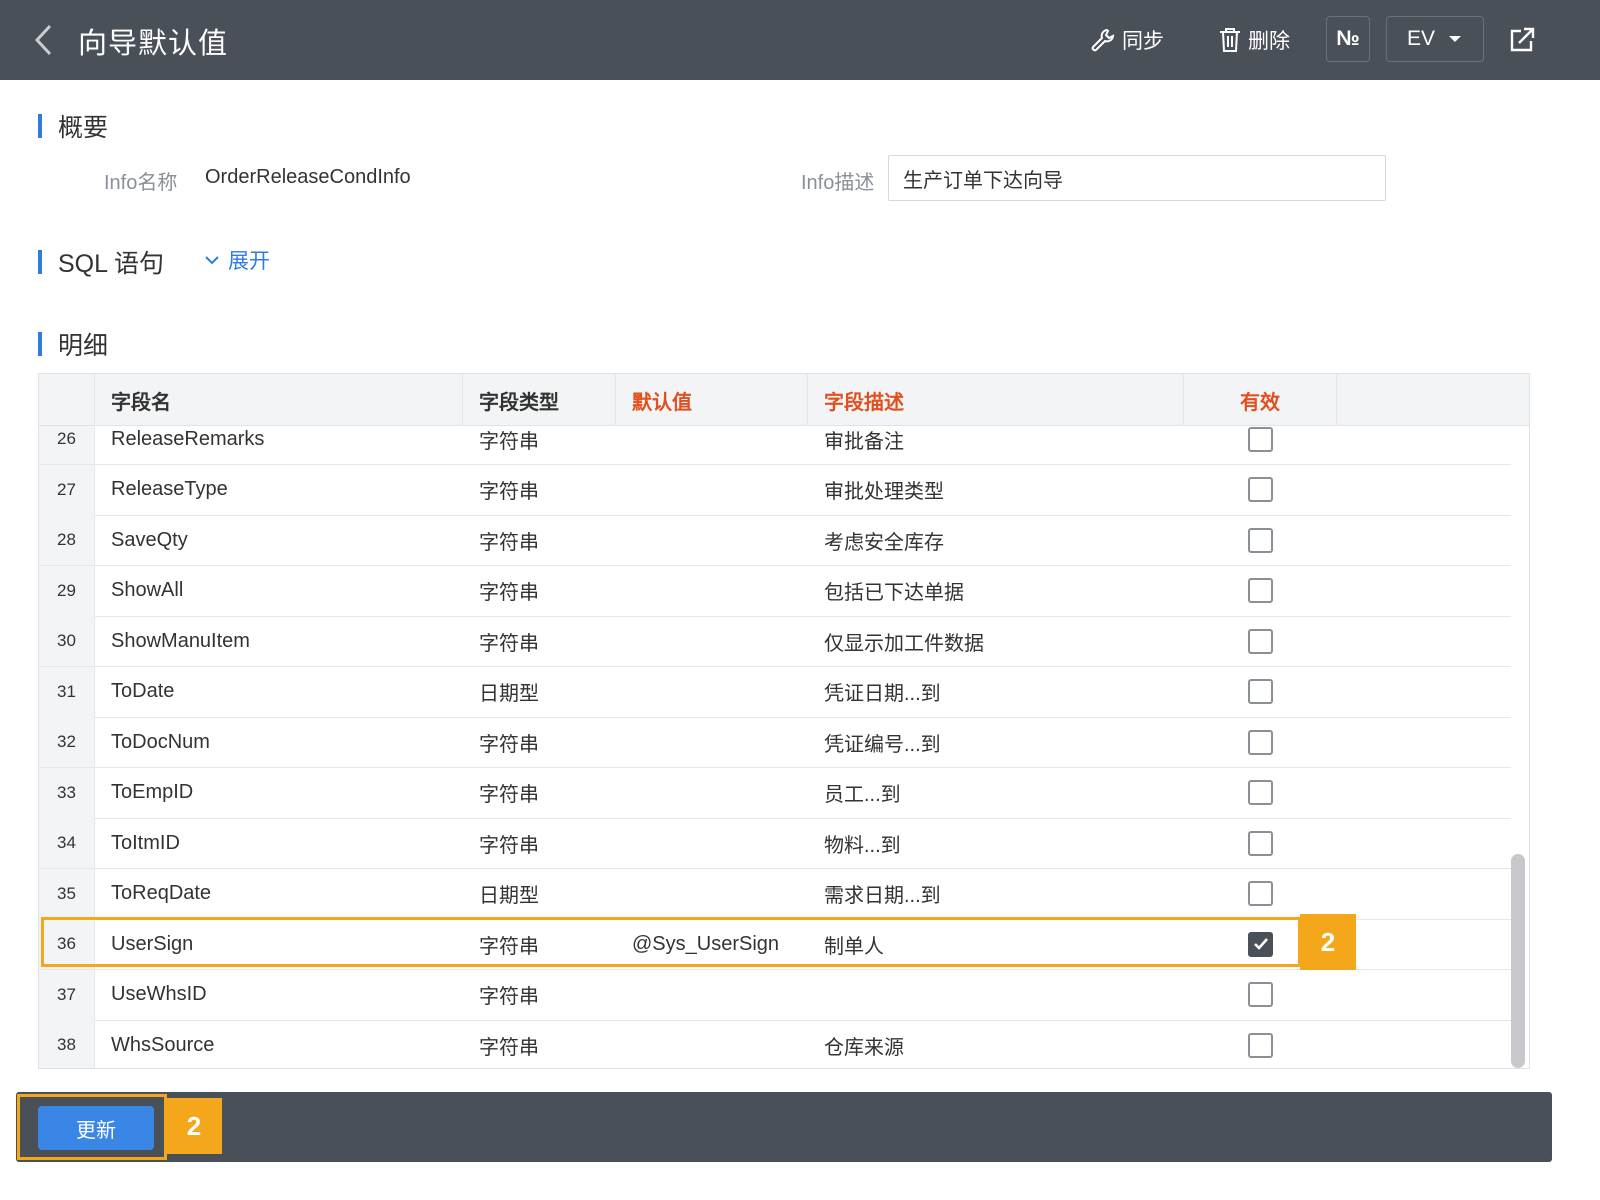  What do you see at coordinates (854, 946) in the screenshot?
I see `cell-field-desc: 制单人` at bounding box center [854, 946].